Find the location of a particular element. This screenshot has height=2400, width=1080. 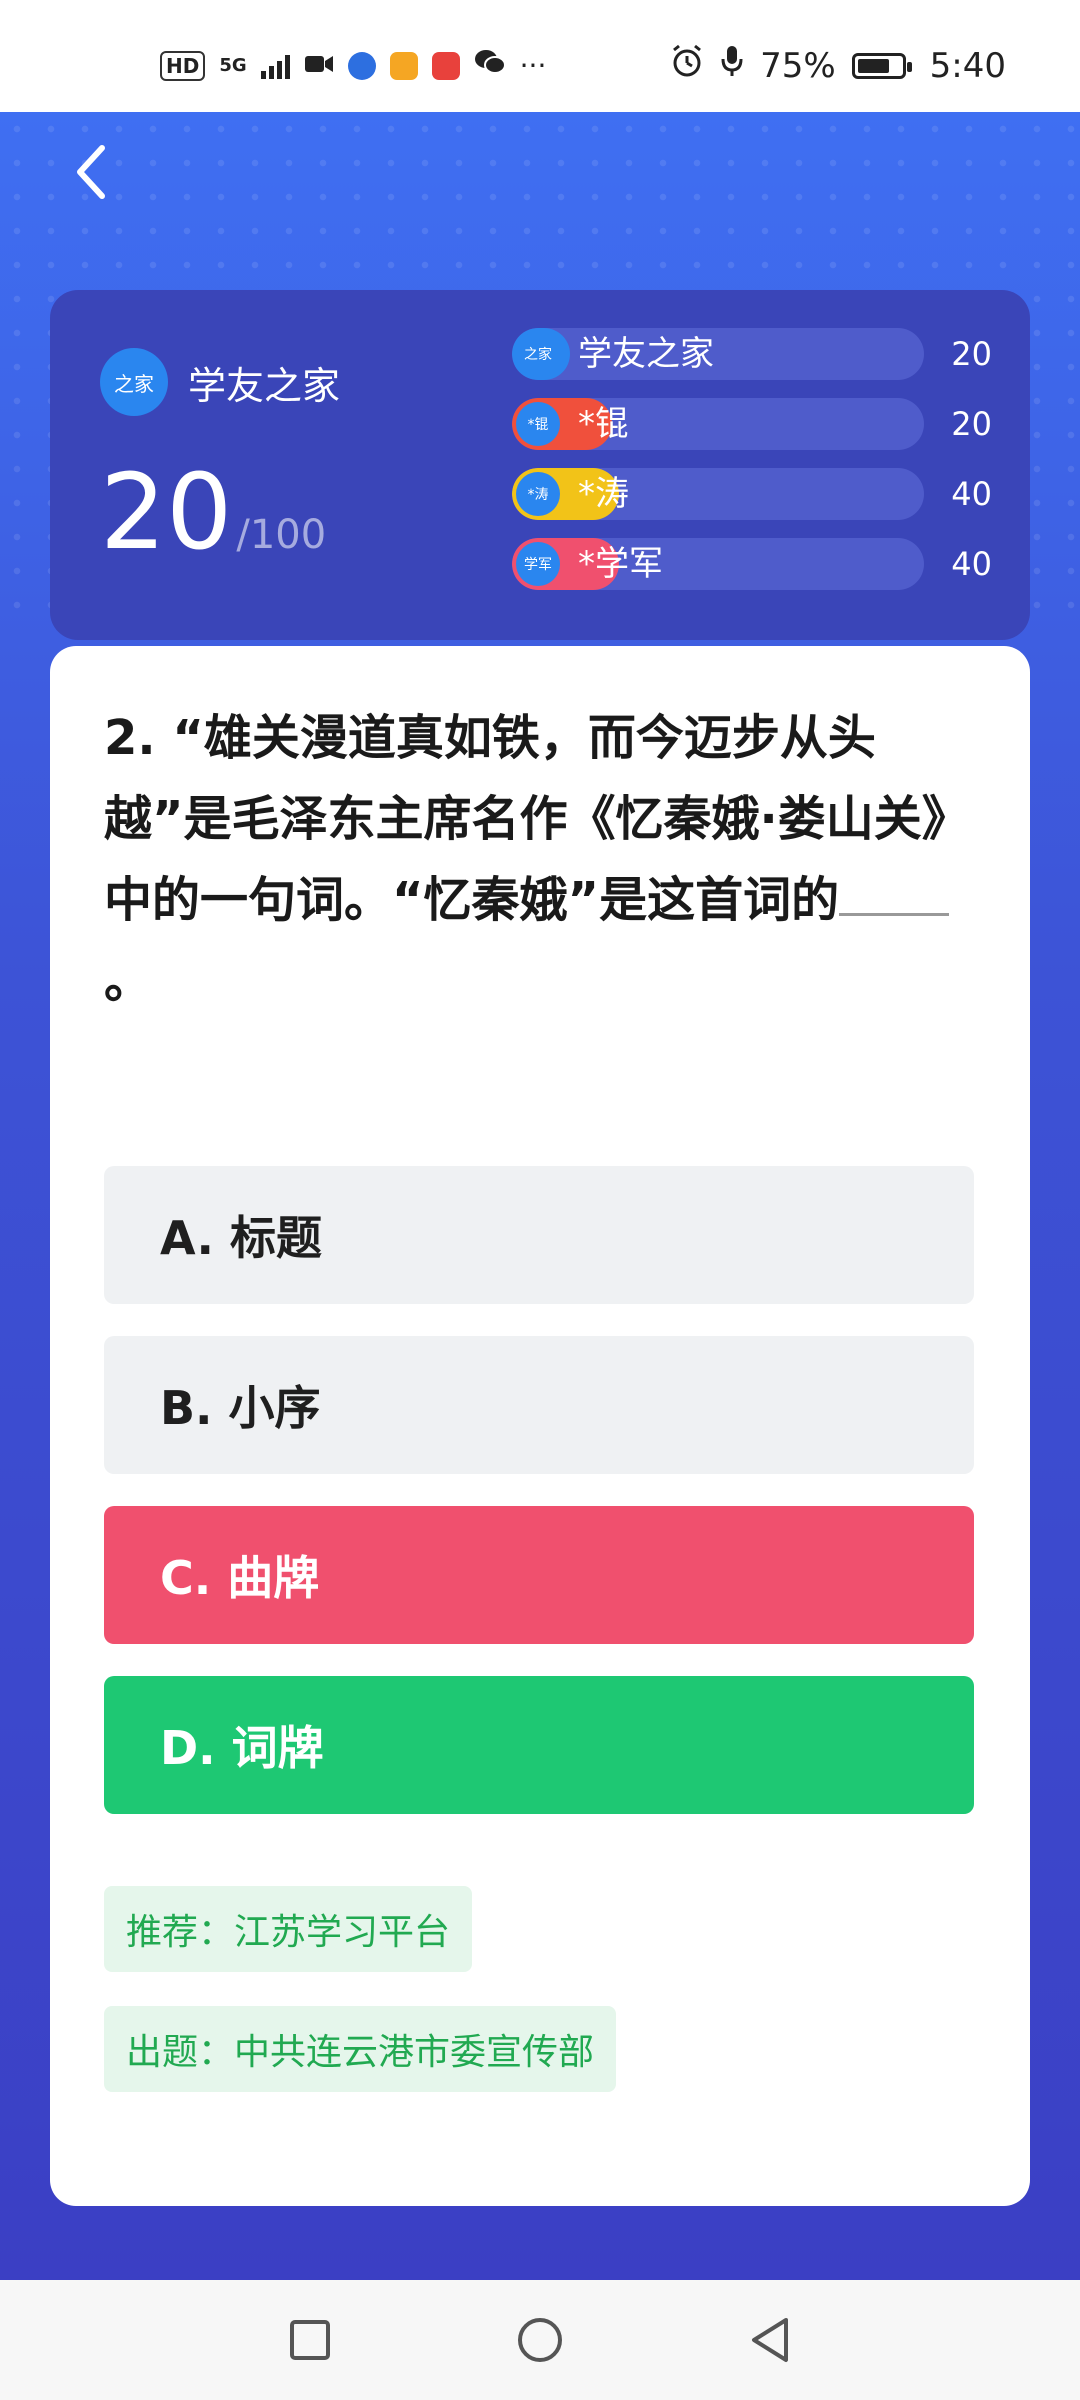

avatar: 之家 is located at coordinates (134, 382).